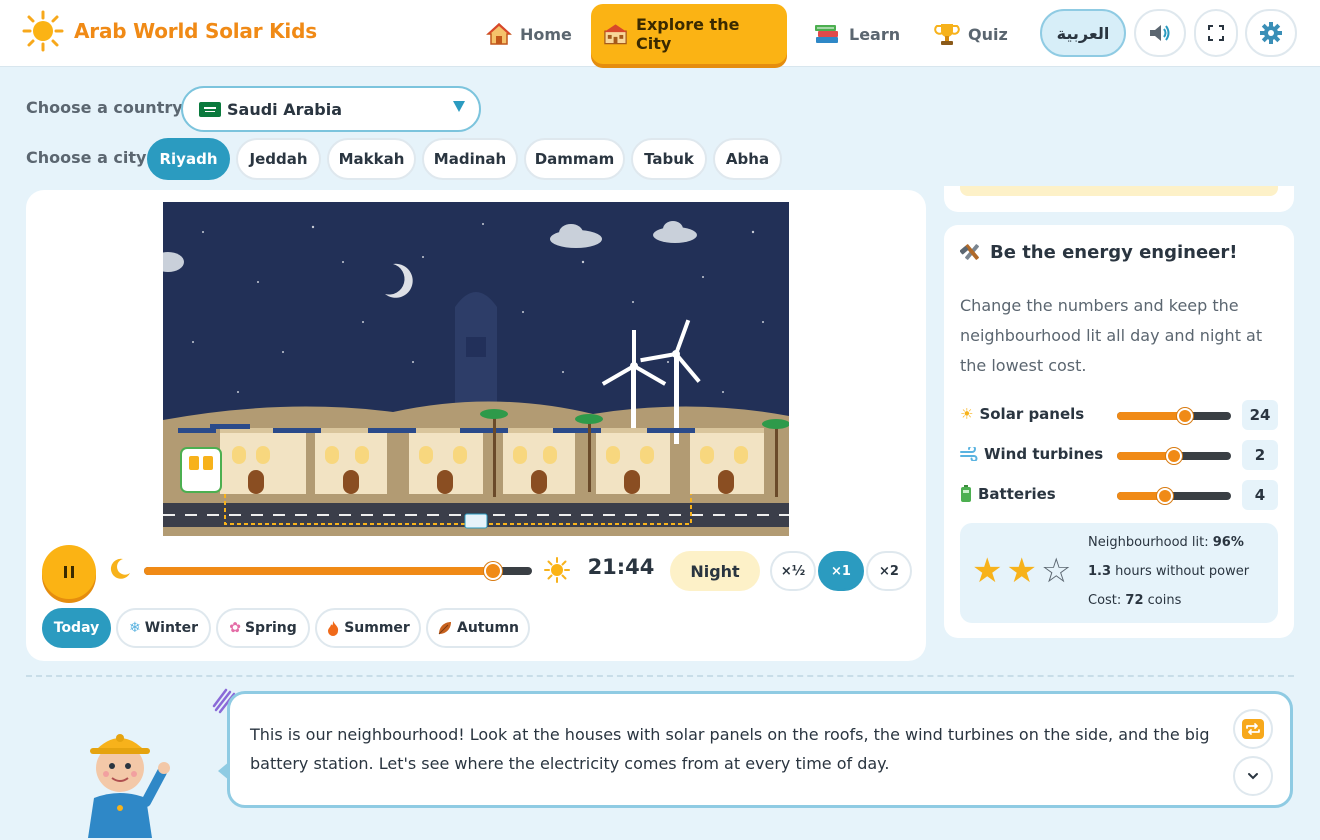 The height and width of the screenshot is (840, 1320). I want to click on season-summer-button: Summer, so click(368, 628).